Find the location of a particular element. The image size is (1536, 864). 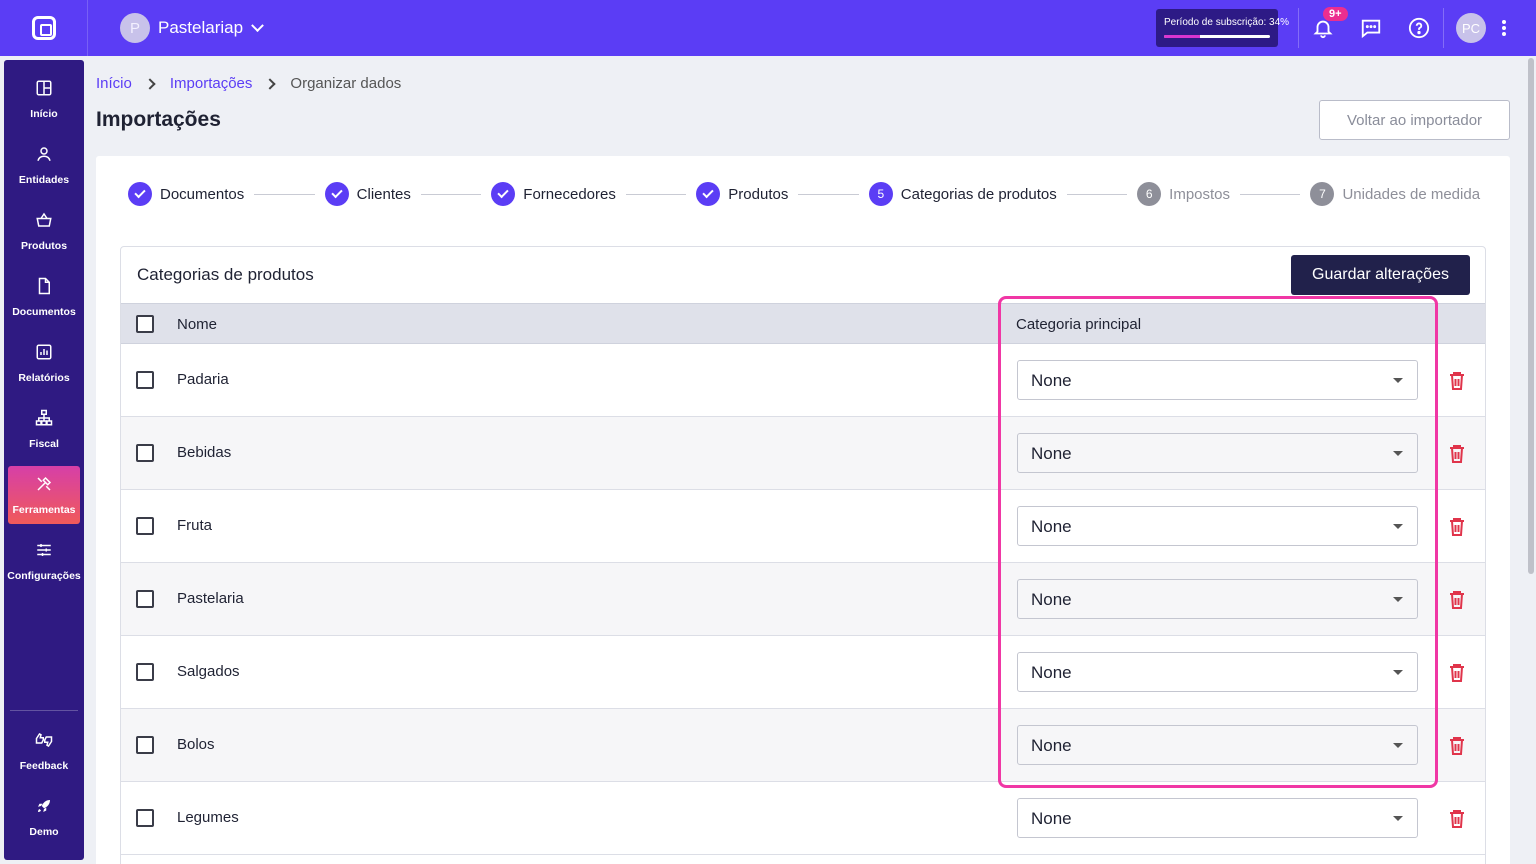

kebab-icon is located at coordinates (1504, 28).